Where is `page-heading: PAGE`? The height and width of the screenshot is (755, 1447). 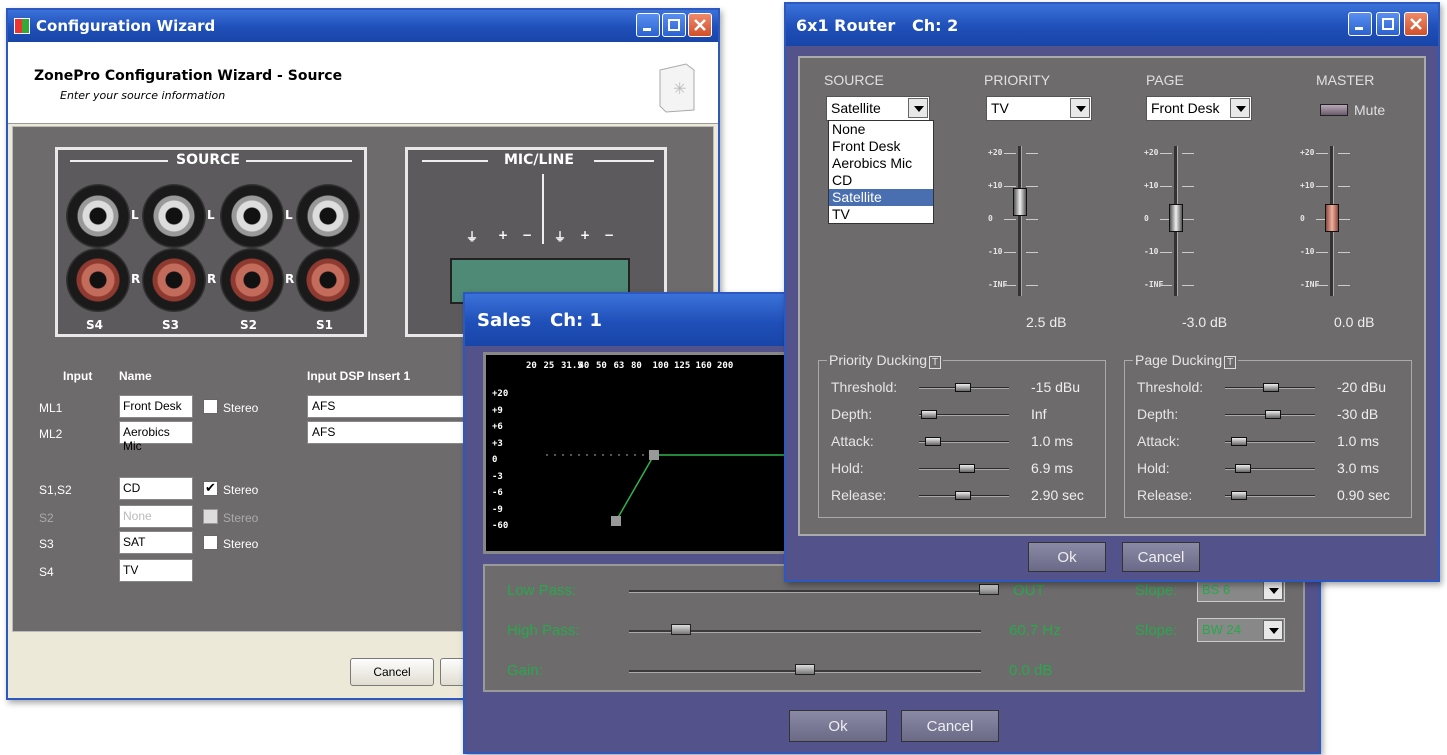 page-heading: PAGE is located at coordinates (1165, 80).